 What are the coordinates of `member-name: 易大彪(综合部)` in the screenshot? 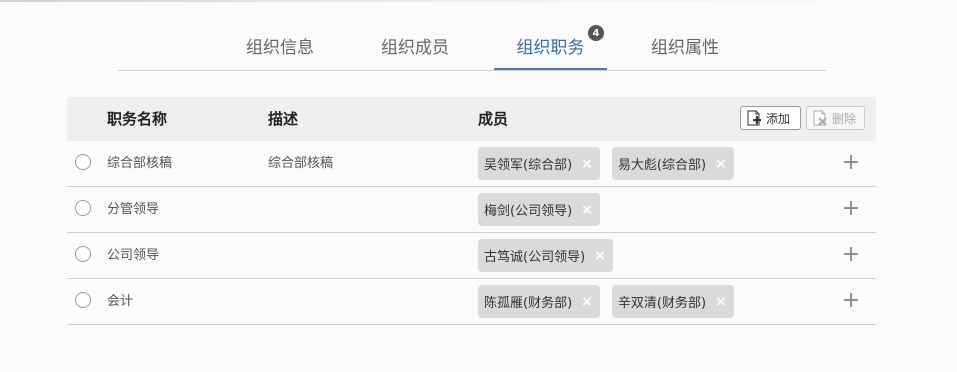 It's located at (662, 165).